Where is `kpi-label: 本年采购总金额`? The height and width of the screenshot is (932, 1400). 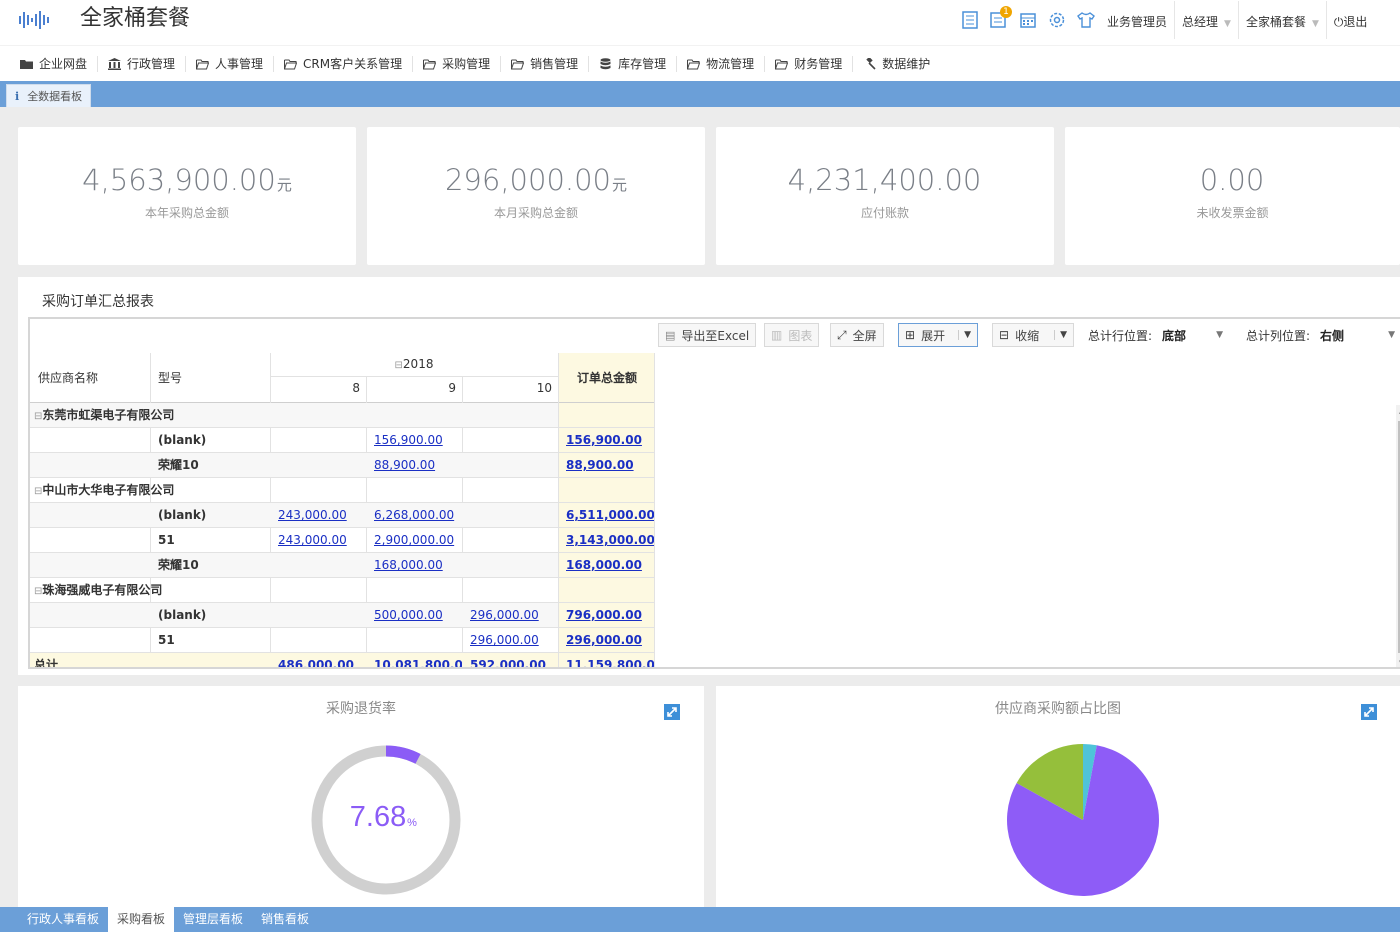 kpi-label: 本年采购总金额 is located at coordinates (186, 213).